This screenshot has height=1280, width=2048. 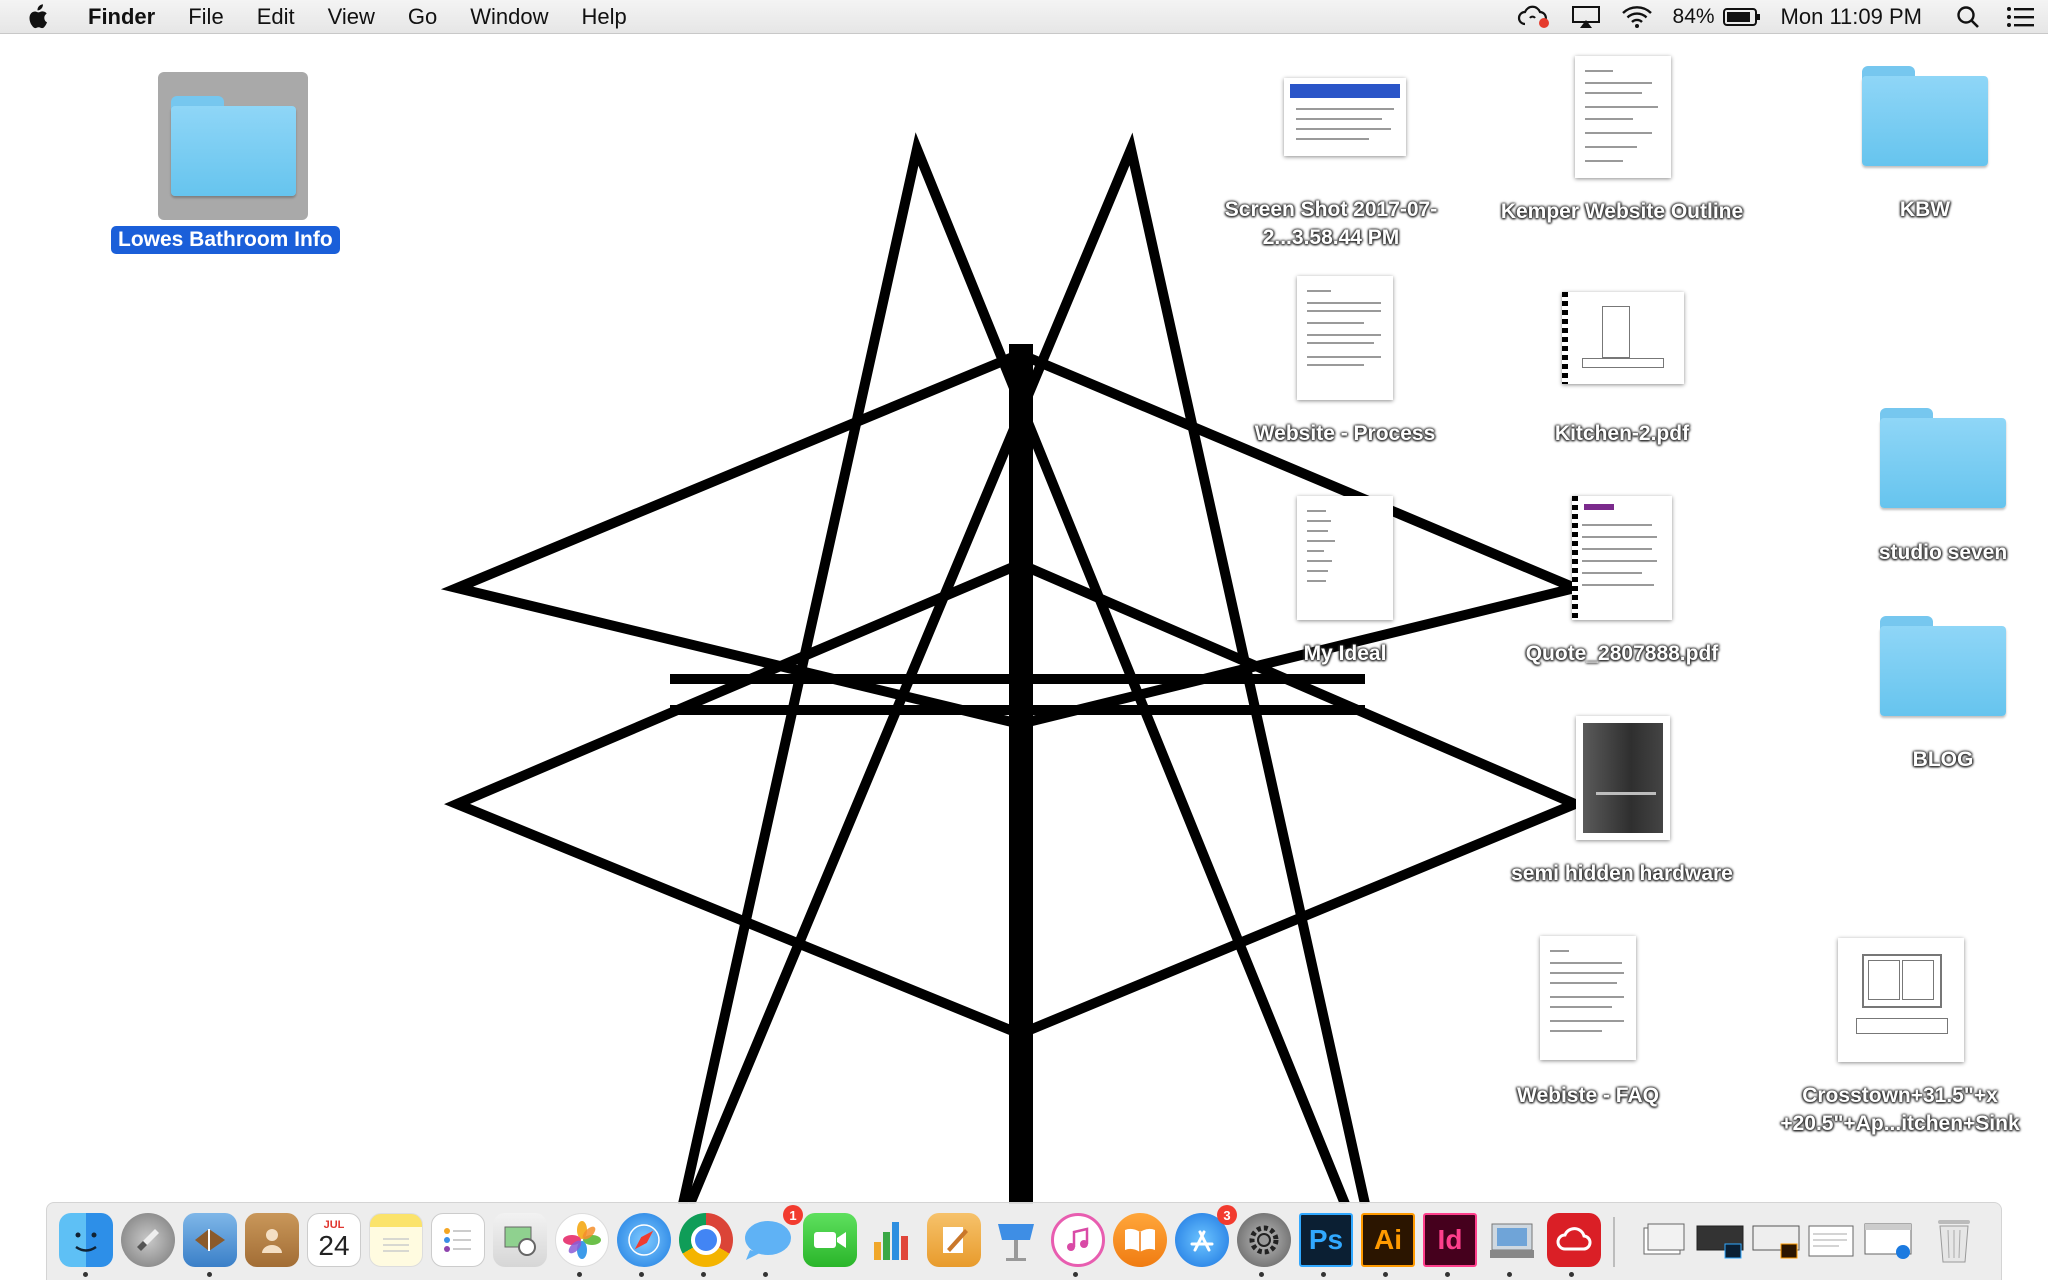 What do you see at coordinates (604, 17) in the screenshot?
I see `menu-help: Help` at bounding box center [604, 17].